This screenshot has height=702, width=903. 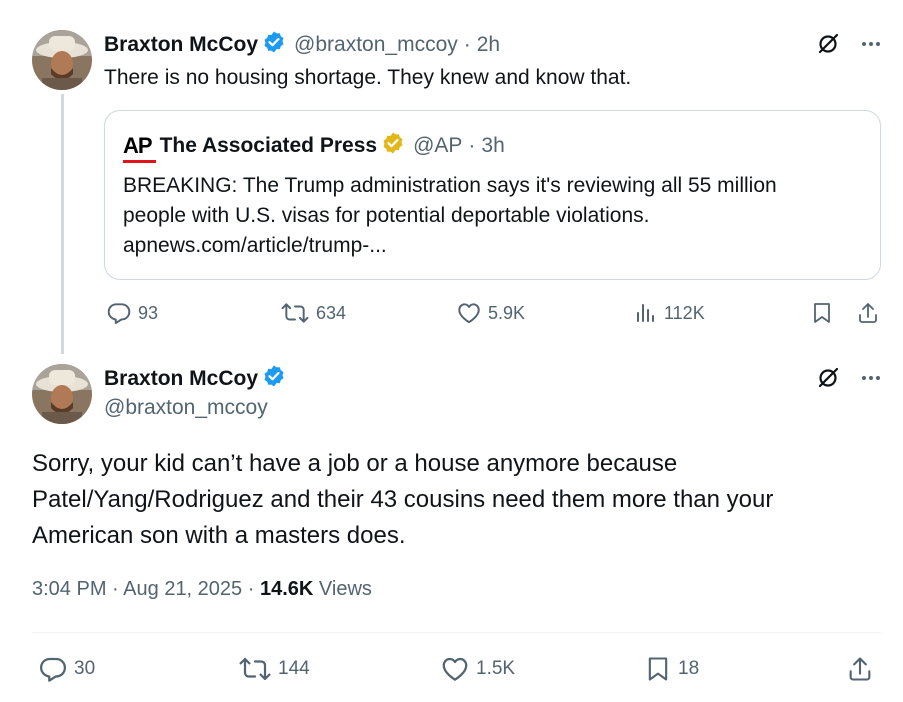 I want to click on quoted-author-handle: @AP, so click(x=438, y=145).